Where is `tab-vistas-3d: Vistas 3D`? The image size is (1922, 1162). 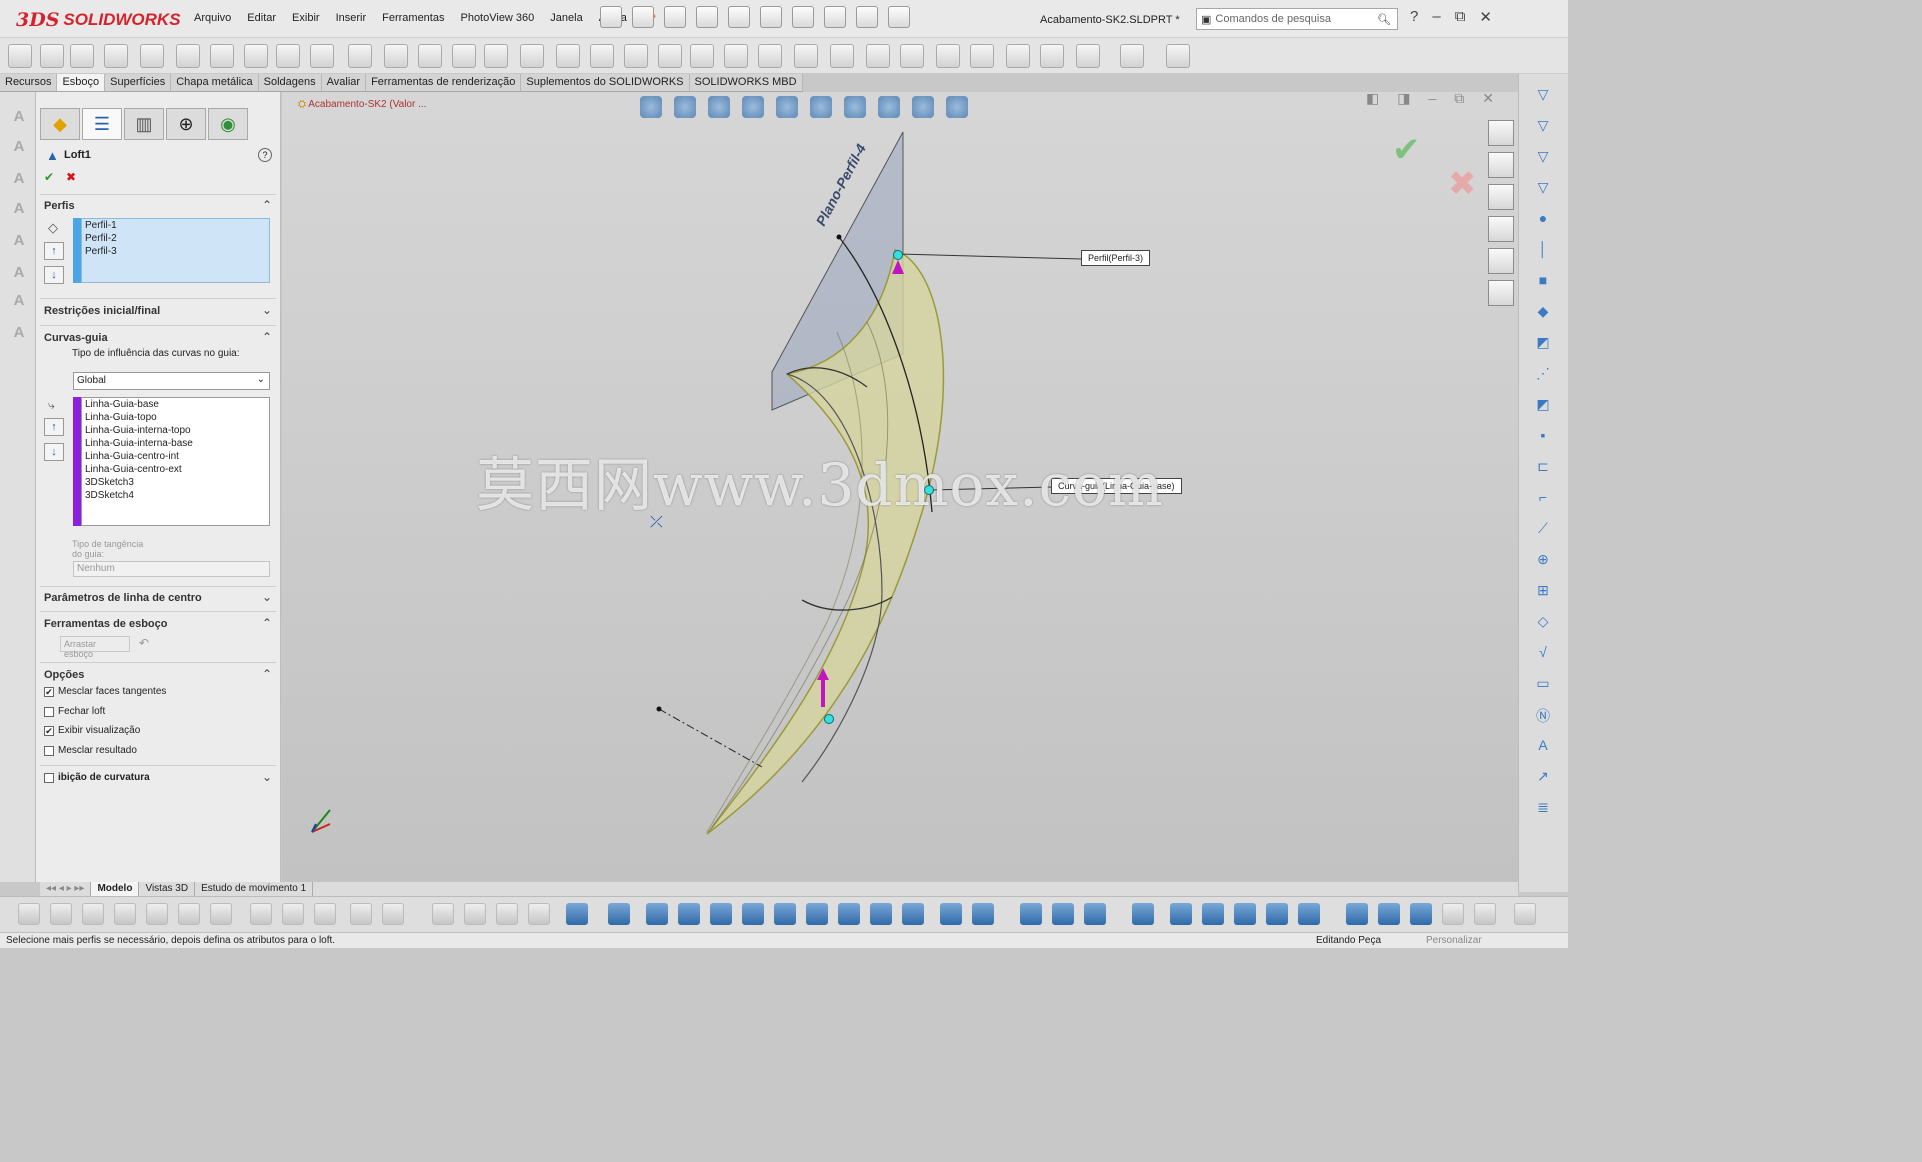
tab-vistas-3d: Vistas 3D is located at coordinates (167, 889).